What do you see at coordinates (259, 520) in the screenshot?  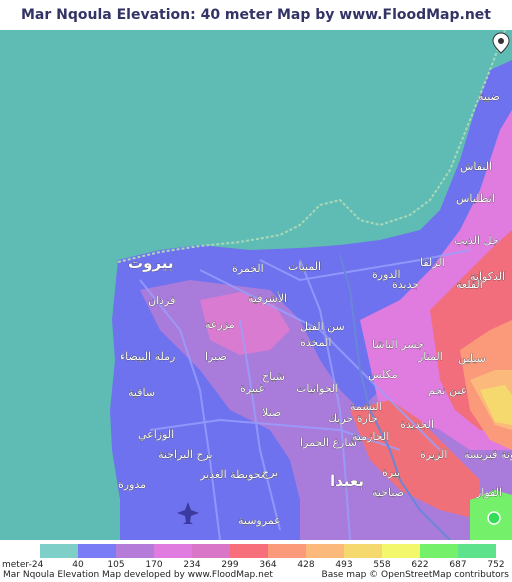 I see `map-place-label: عمروسية` at bounding box center [259, 520].